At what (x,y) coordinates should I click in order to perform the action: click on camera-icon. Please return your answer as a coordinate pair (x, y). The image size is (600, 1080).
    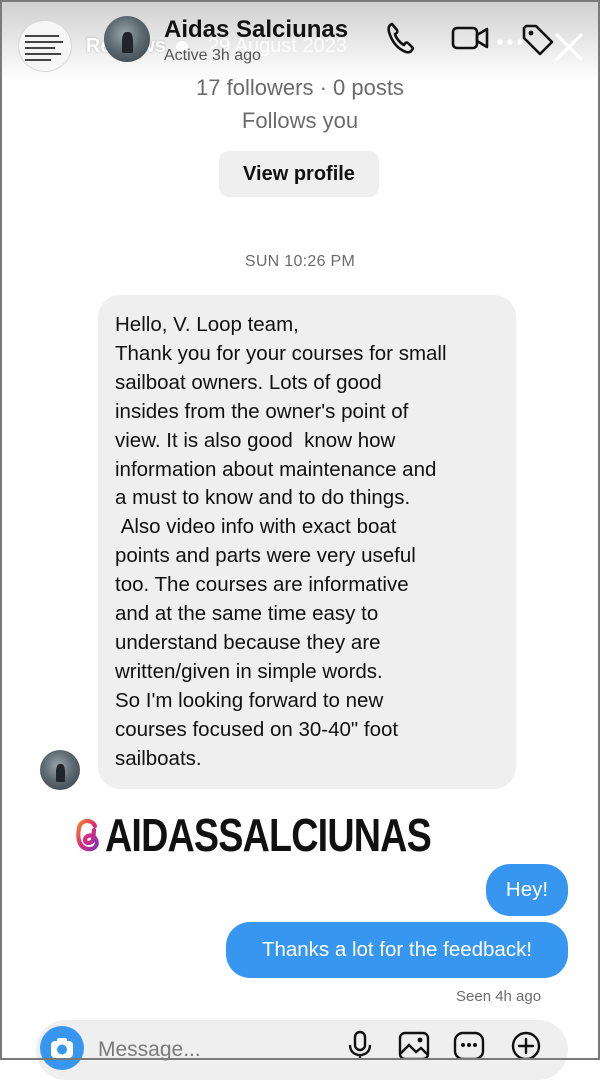
    Looking at the image, I should click on (62, 1048).